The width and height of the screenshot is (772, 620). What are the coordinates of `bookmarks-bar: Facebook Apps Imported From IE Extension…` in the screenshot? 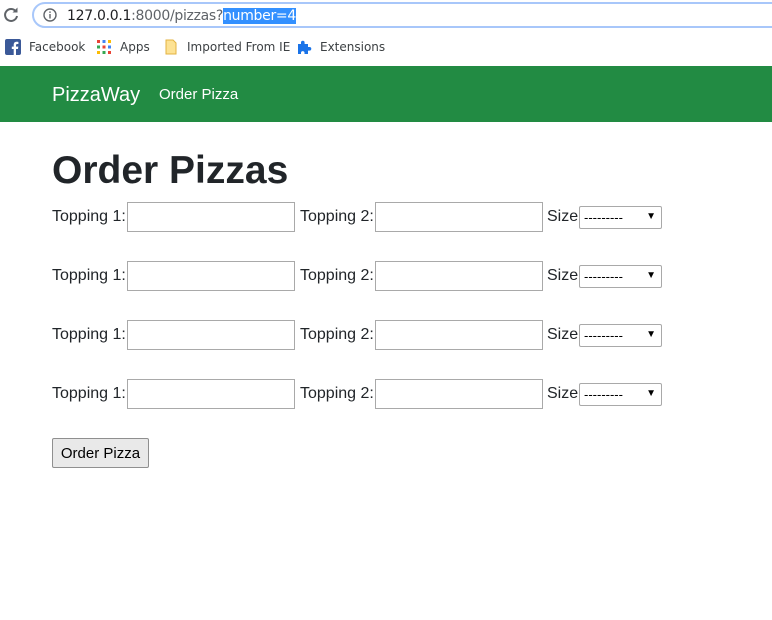 It's located at (386, 47).